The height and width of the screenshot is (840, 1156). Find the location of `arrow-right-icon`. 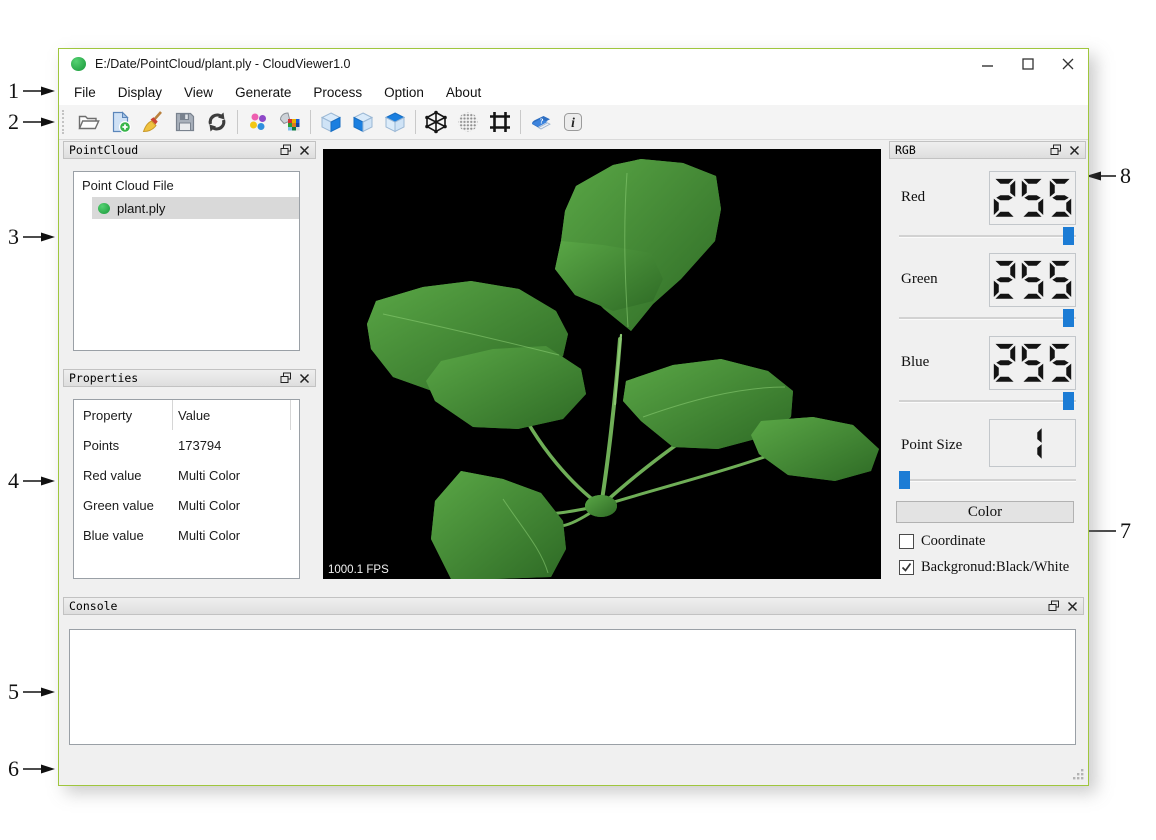

arrow-right-icon is located at coordinates (39, 237).